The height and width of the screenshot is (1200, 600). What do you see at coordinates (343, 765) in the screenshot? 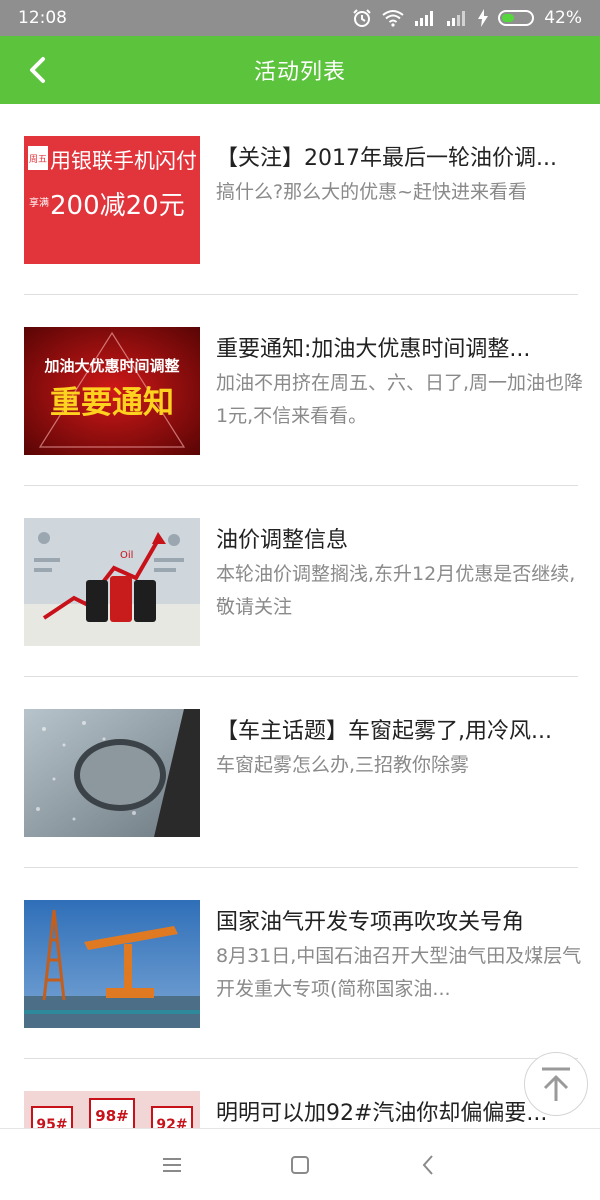
I see `item-desc: 车窗起雾怎么办,三招教你除雾` at bounding box center [343, 765].